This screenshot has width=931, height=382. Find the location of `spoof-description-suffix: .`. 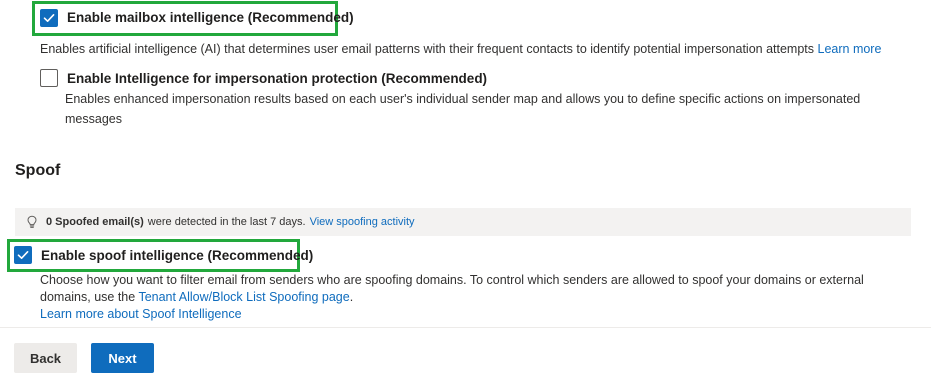

spoof-description-suffix: . is located at coordinates (351, 297).